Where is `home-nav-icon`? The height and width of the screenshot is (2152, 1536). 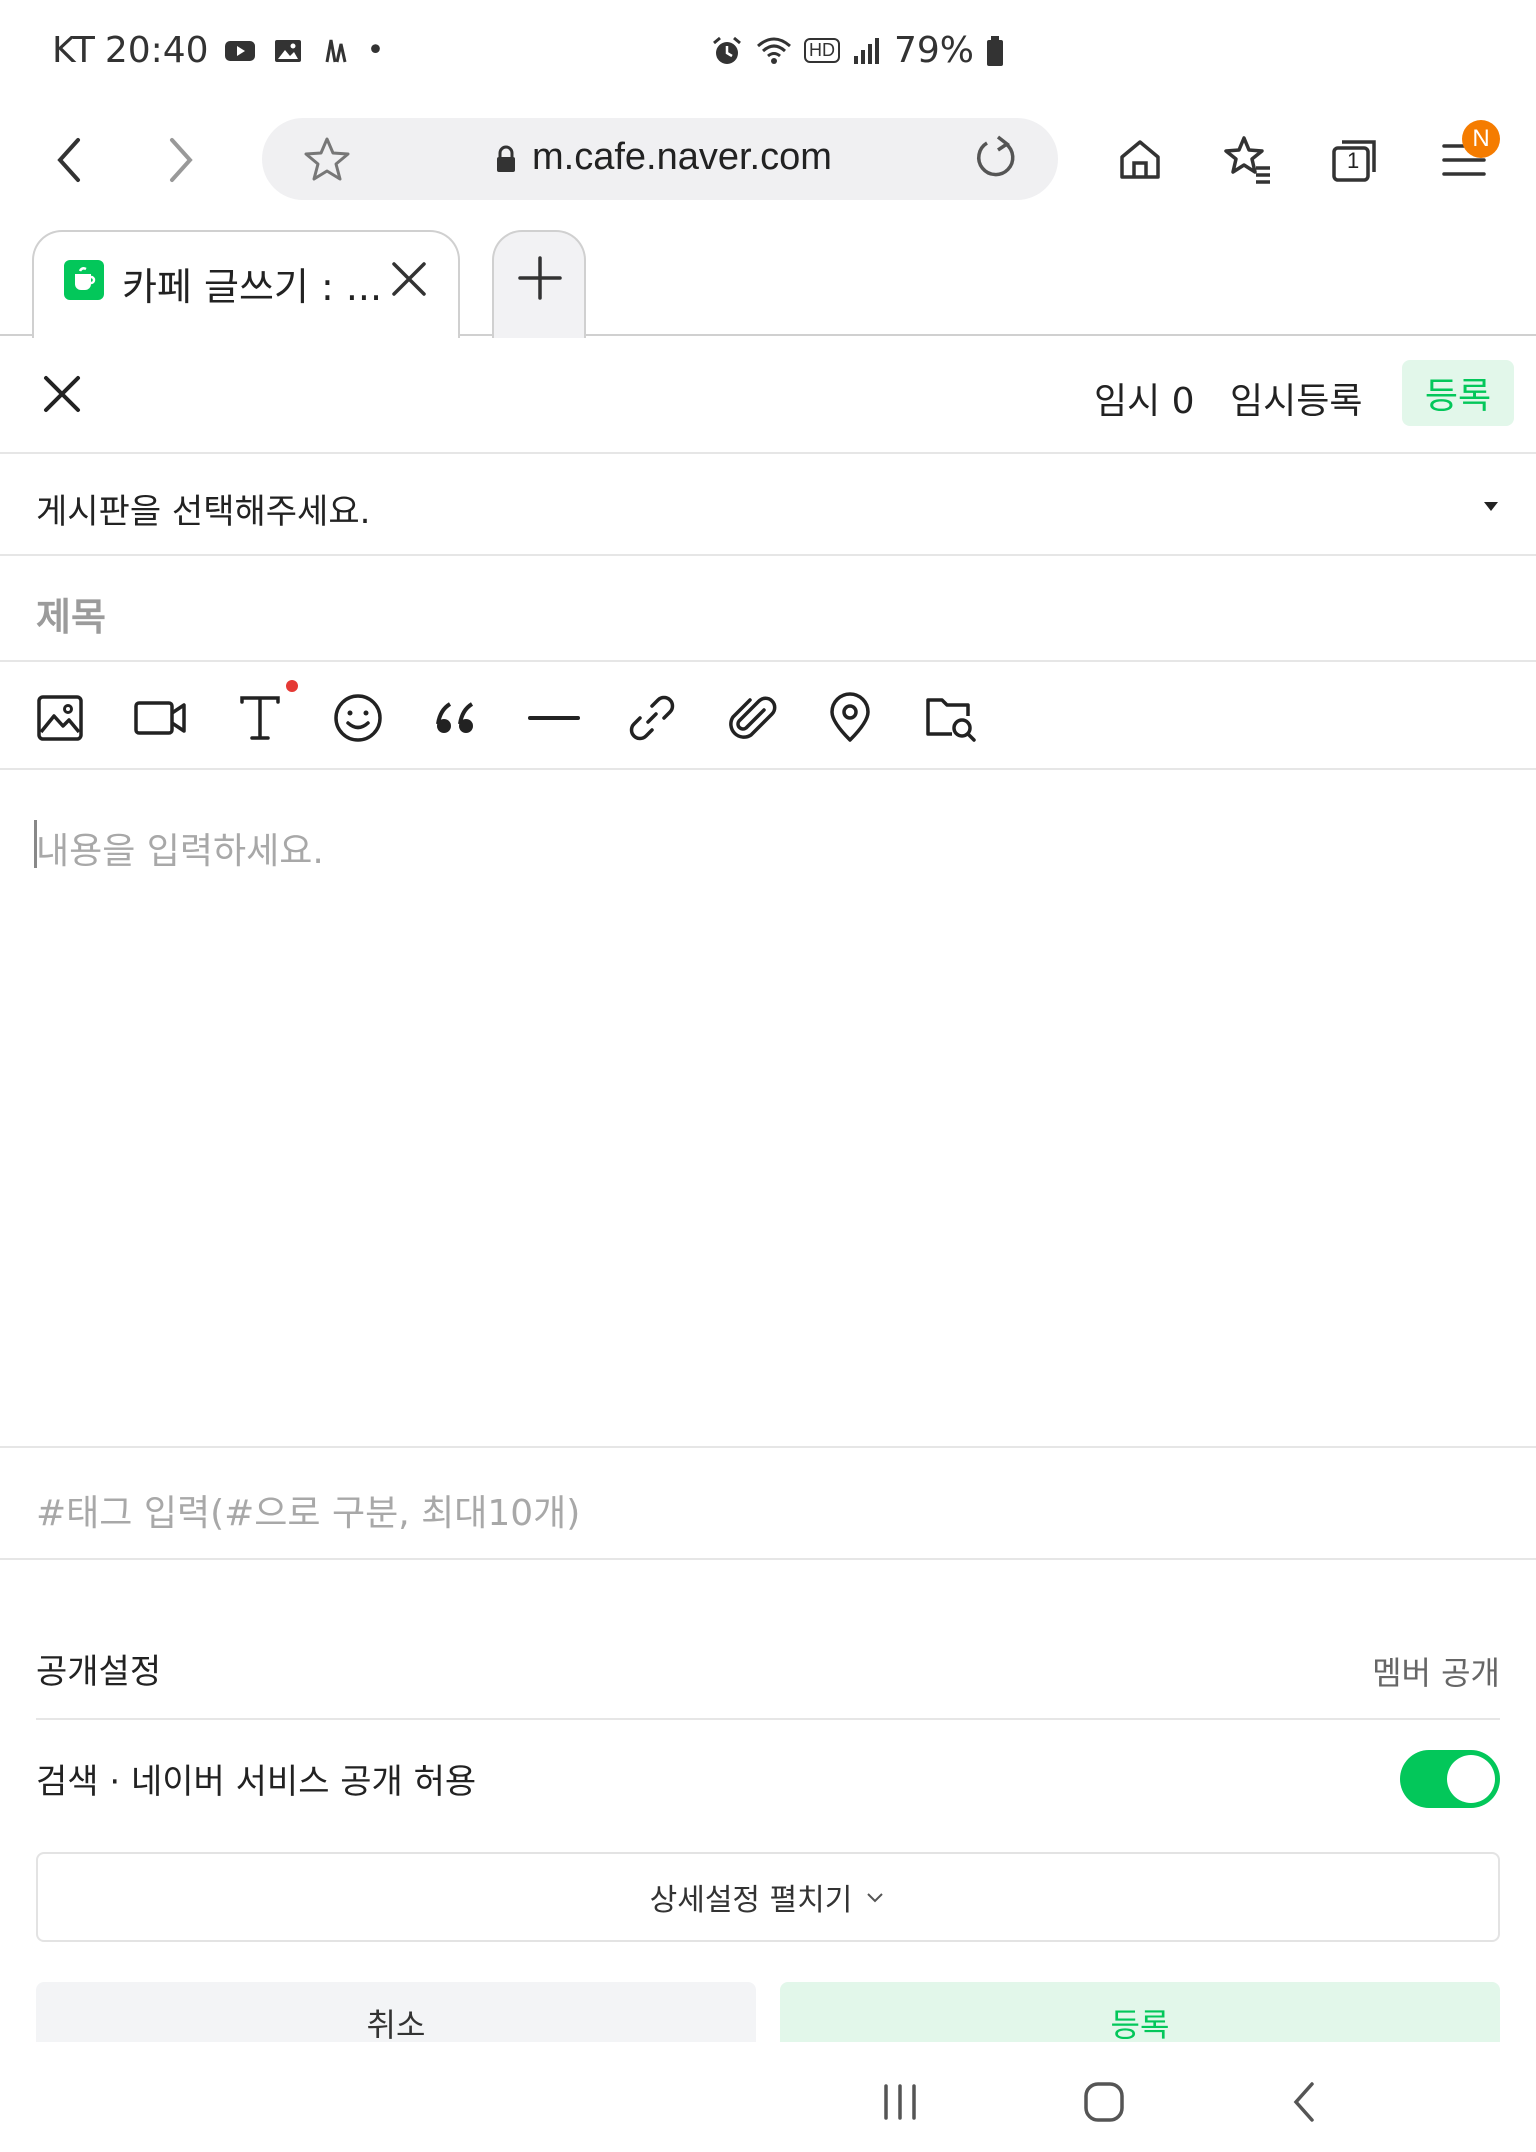 home-nav-icon is located at coordinates (1104, 2102).